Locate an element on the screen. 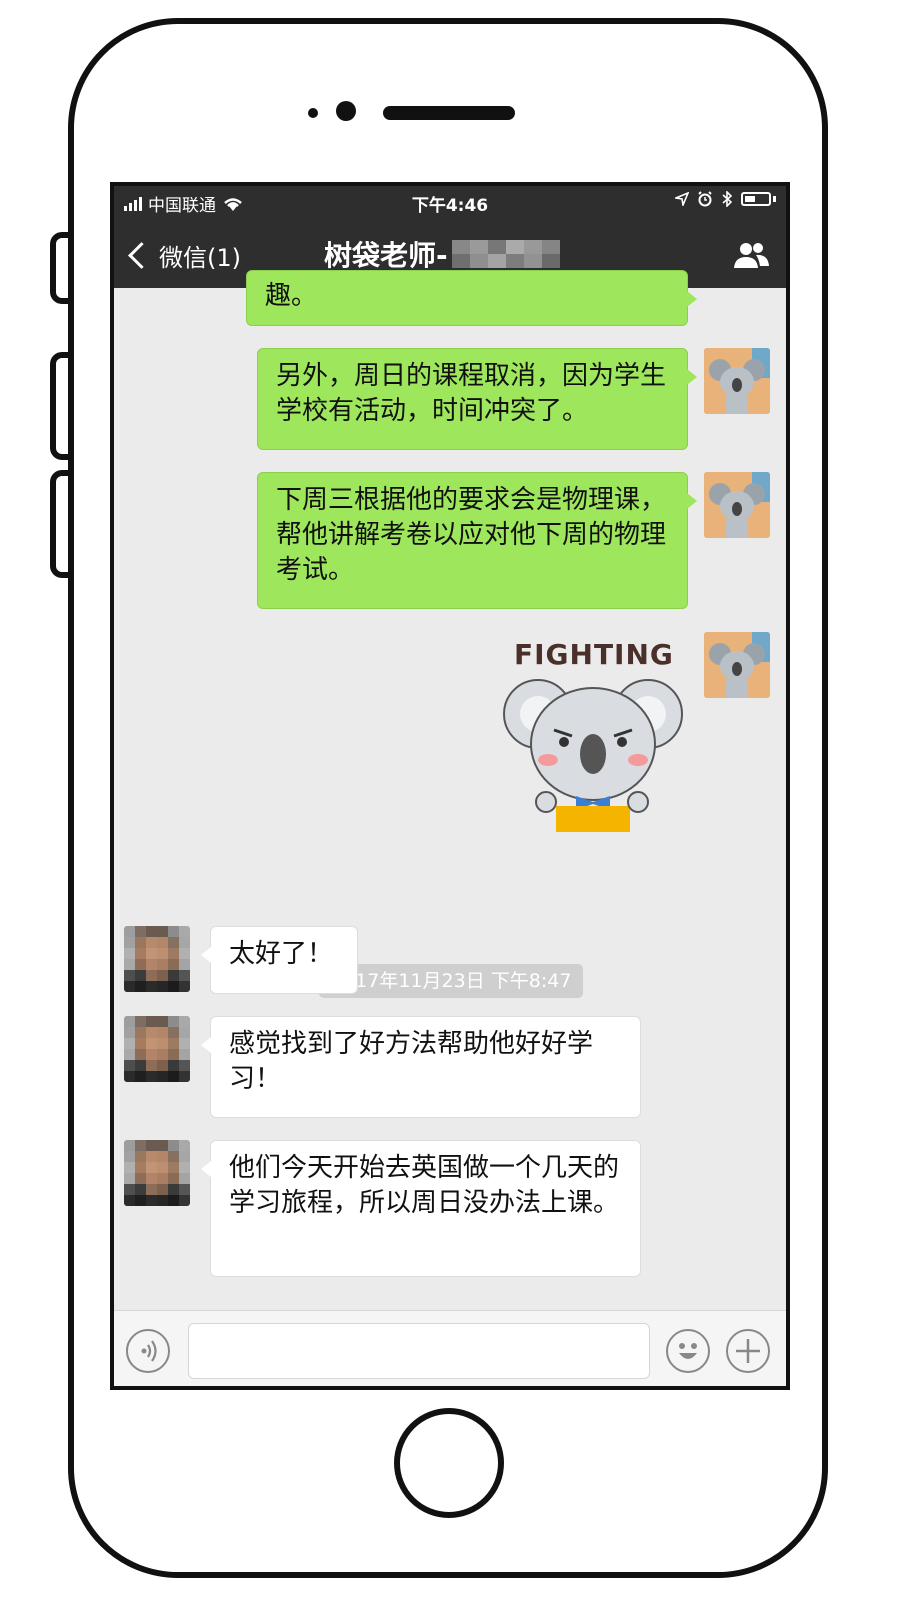 The height and width of the screenshot is (1600, 900). message-text: 另外，周日的课程取消，因为学生学校有活动，时间冲突了。 is located at coordinates (471, 393).